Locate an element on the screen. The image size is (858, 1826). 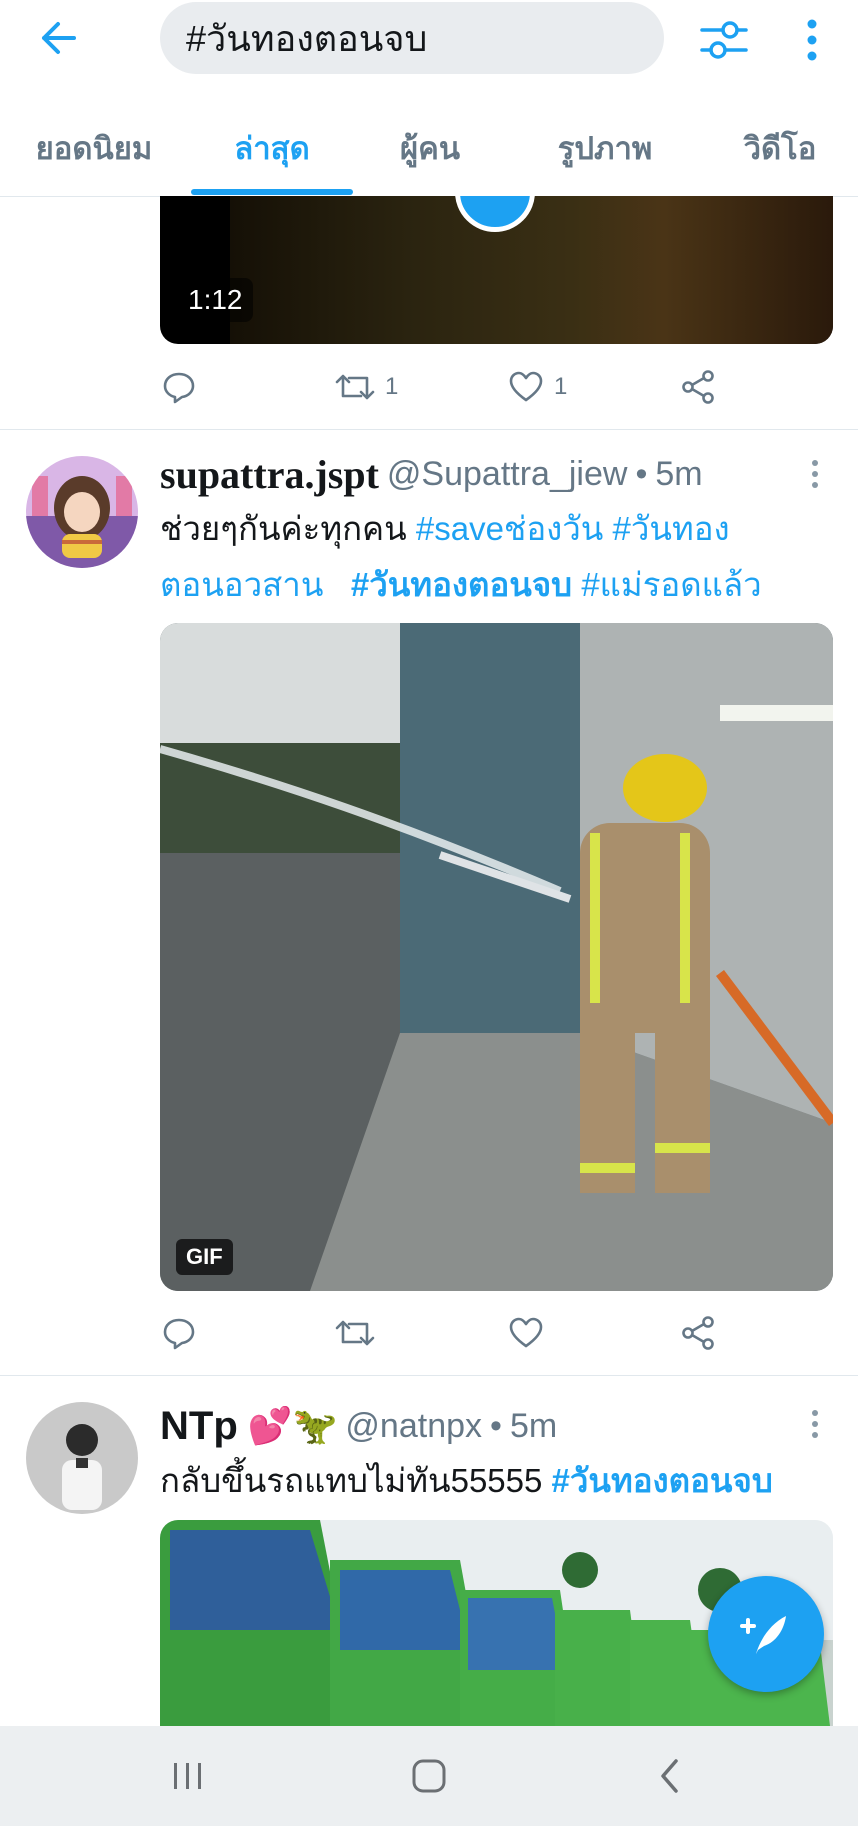
retweet-button: 1 is located at coordinates (366, 387).